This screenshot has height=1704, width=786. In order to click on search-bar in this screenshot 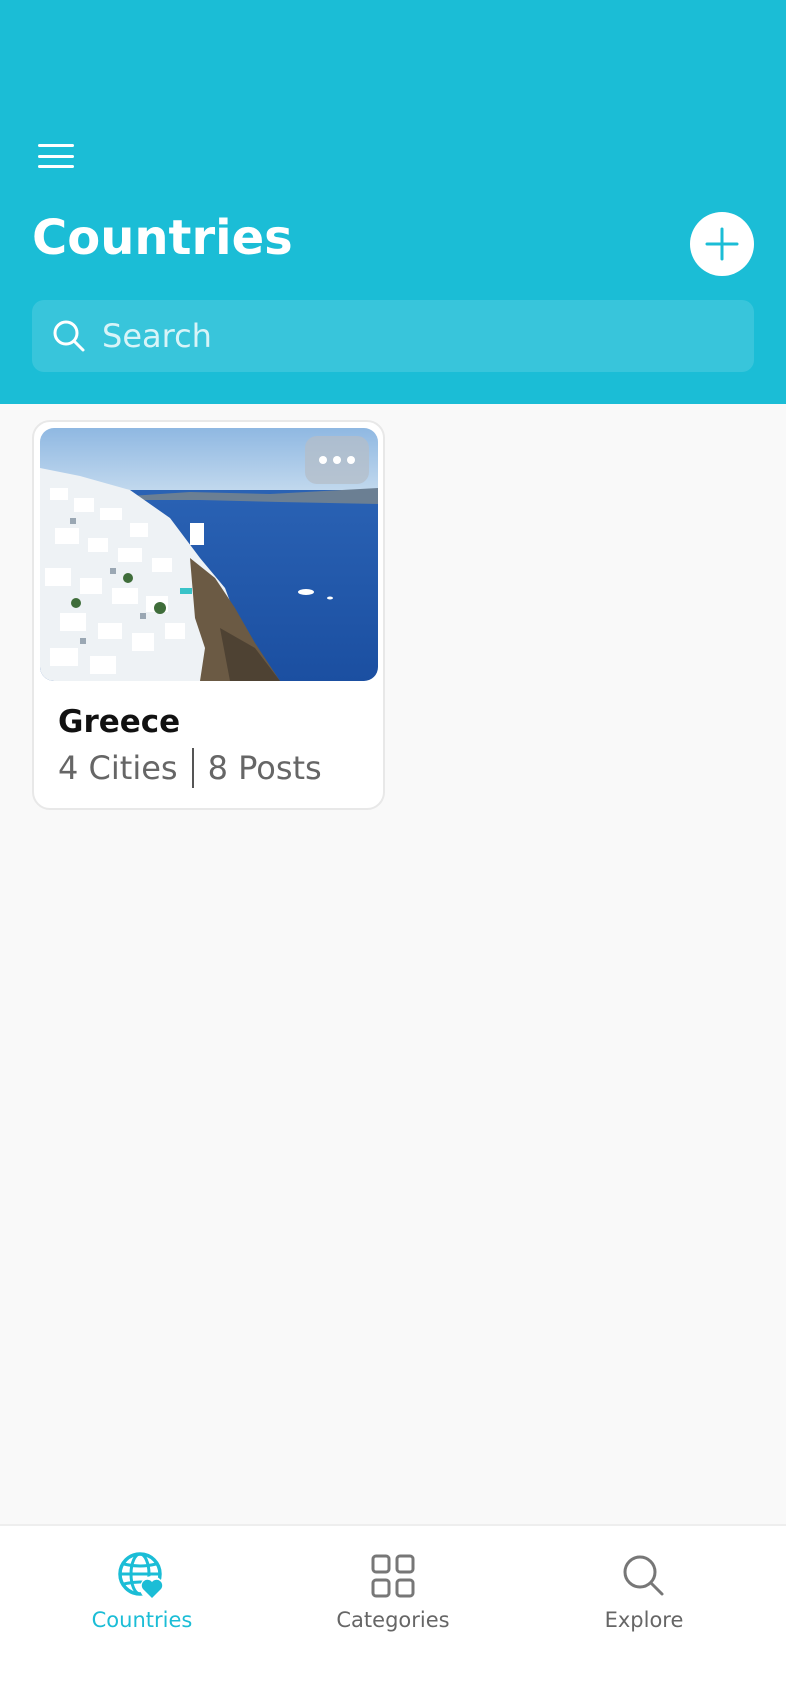, I will do `click(393, 336)`.